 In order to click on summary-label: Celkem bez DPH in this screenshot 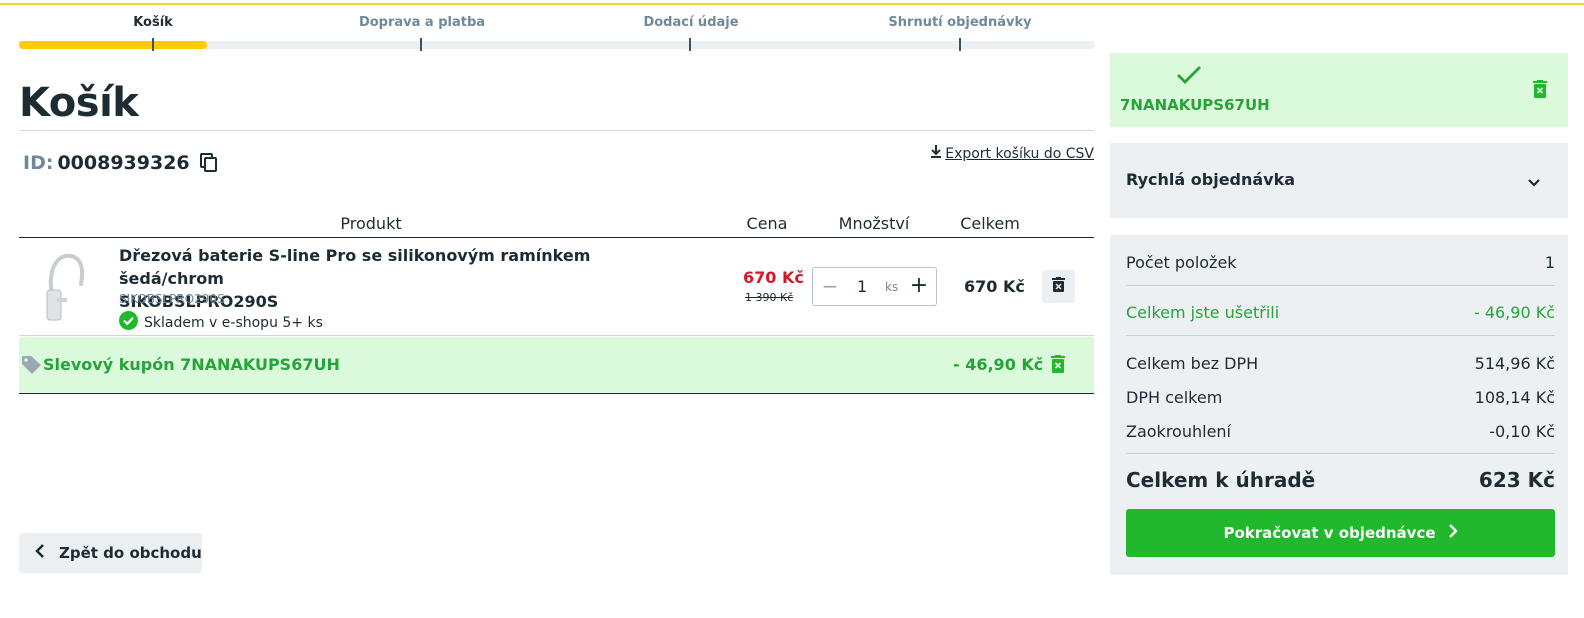, I will do `click(1192, 363)`.